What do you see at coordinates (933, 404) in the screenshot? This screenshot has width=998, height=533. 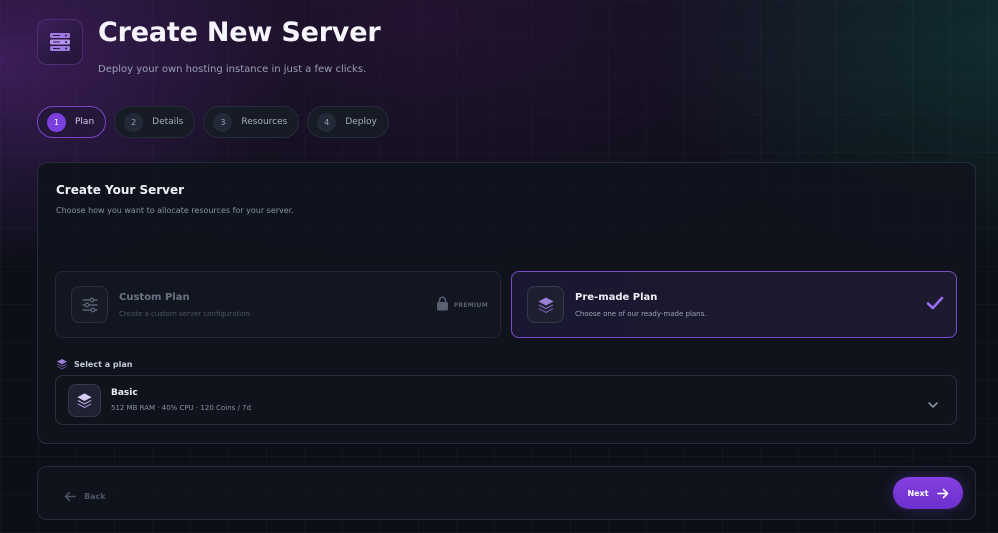 I see `chevron-down-icon` at bounding box center [933, 404].